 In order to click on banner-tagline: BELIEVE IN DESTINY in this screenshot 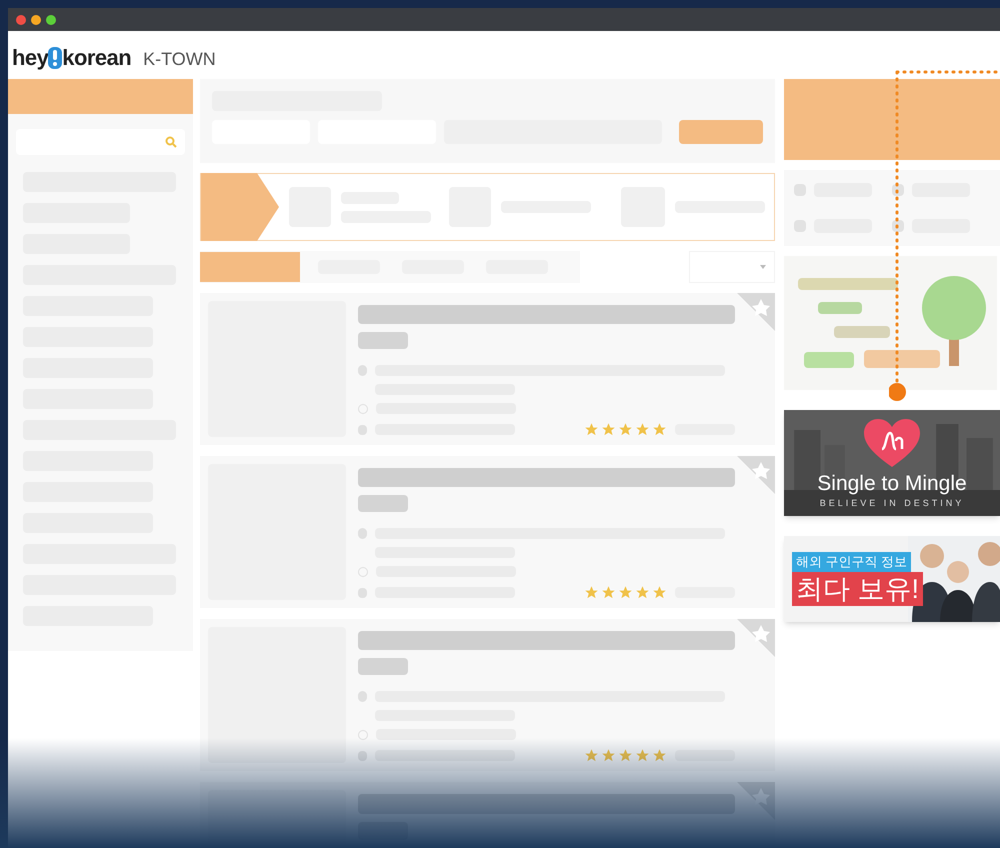, I will do `click(892, 503)`.